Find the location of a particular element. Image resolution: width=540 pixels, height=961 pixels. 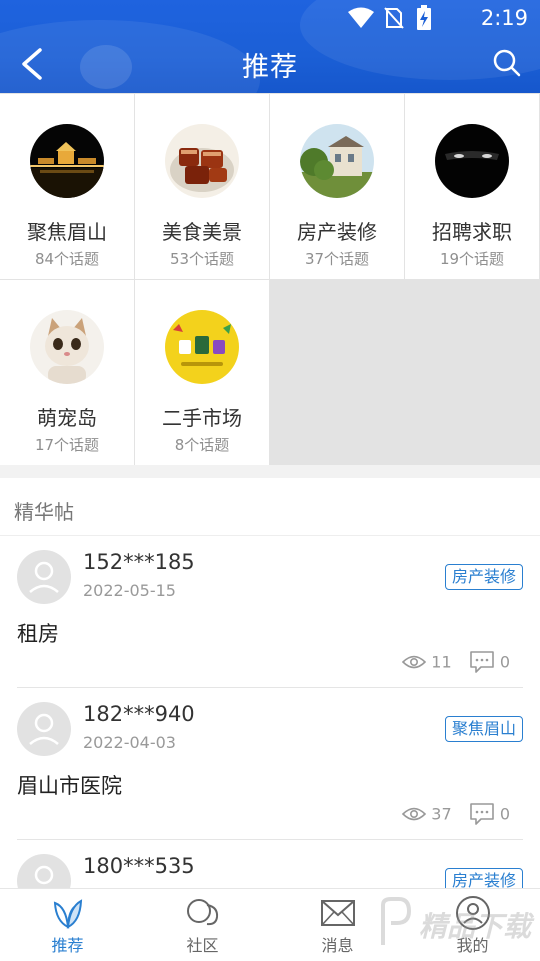

app-header: 2:19 推荐 is located at coordinates (270, 46).